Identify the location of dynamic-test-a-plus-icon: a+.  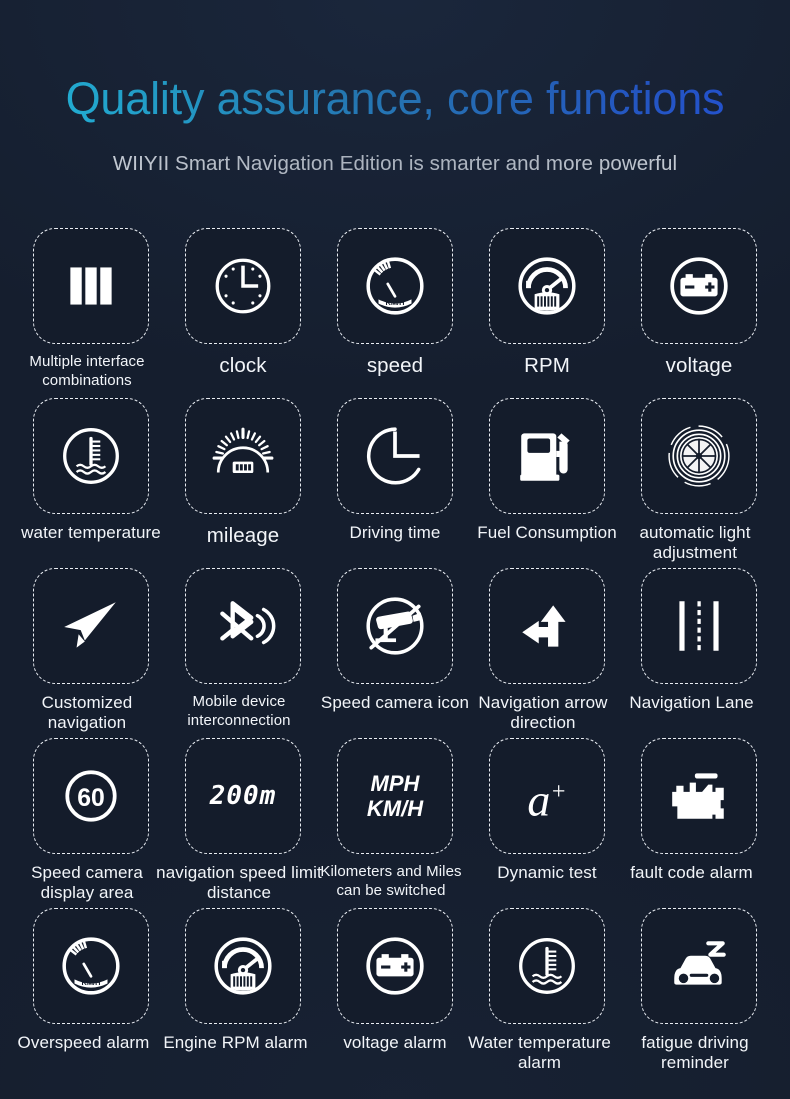
(547, 796).